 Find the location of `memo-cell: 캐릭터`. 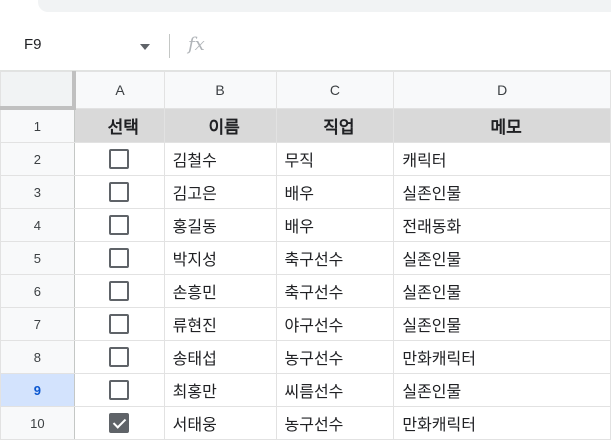

memo-cell: 캐릭터 is located at coordinates (502, 159).